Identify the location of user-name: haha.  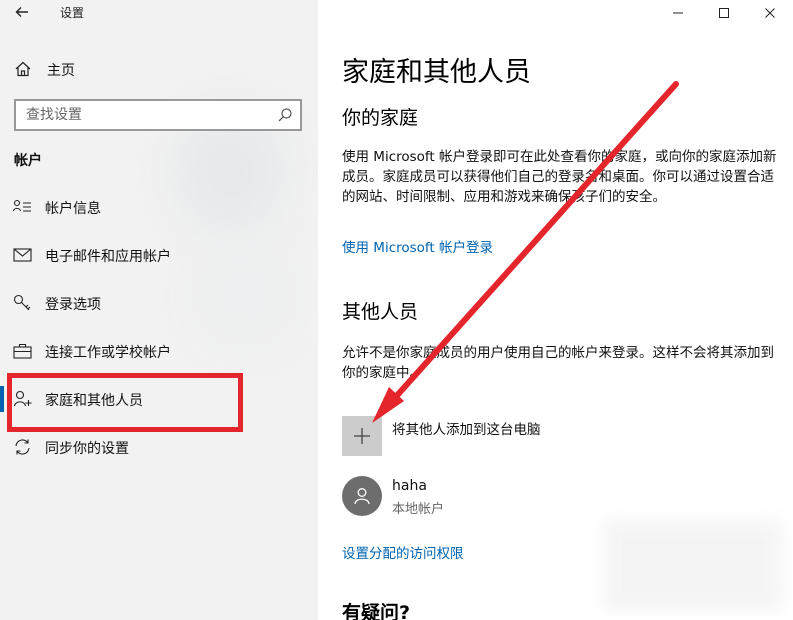
(409, 486).